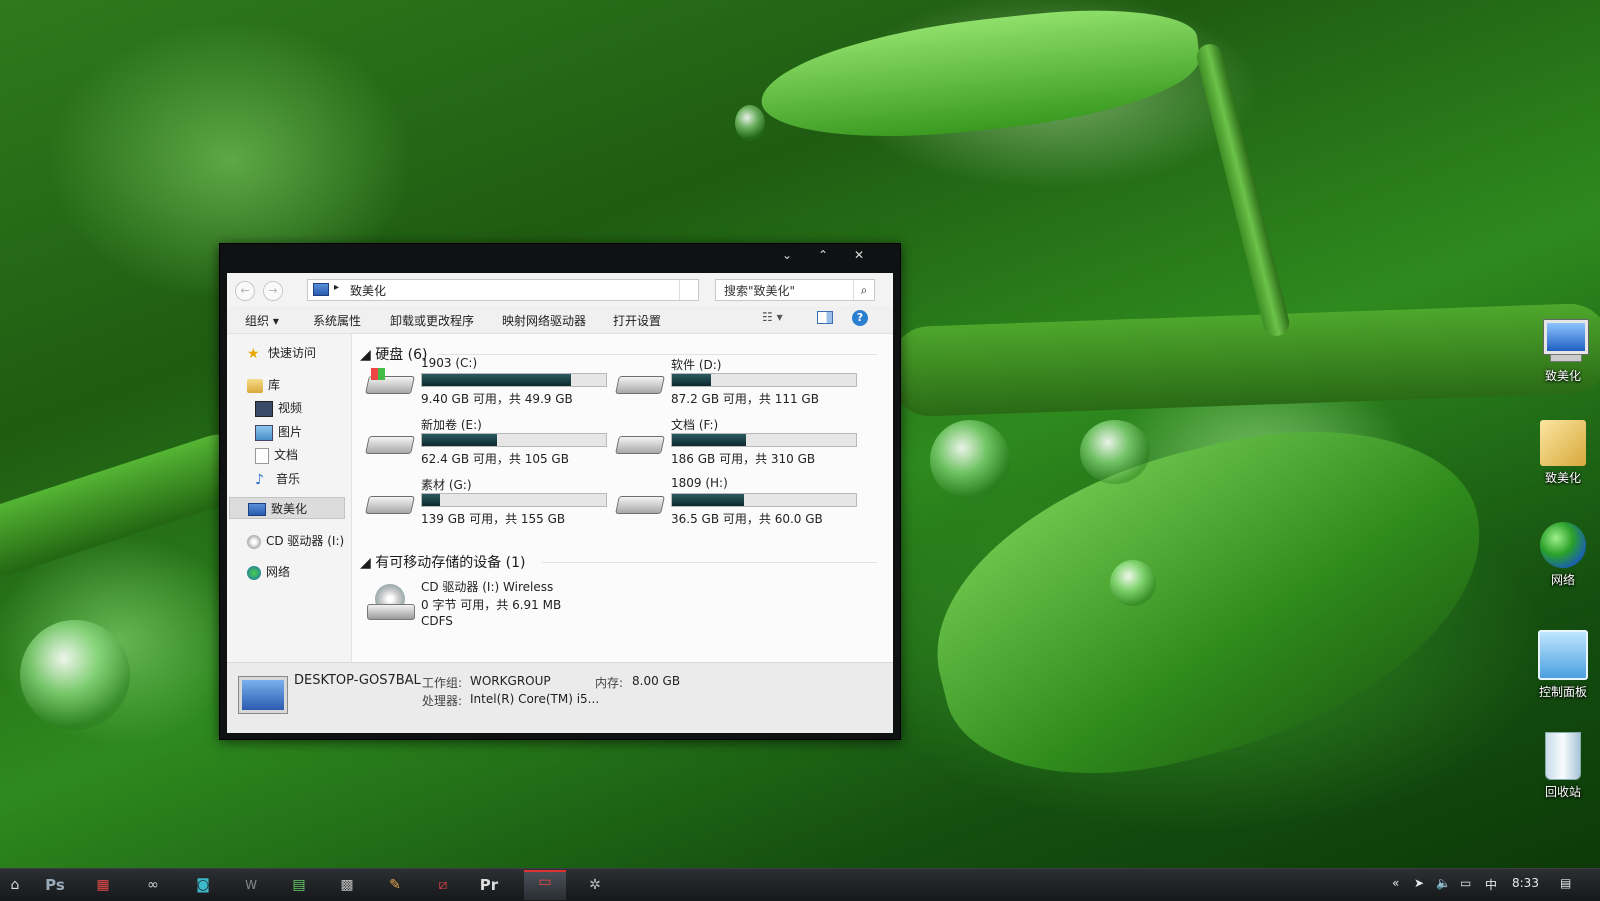  I want to click on cpu-label: 处理器:, so click(442, 701).